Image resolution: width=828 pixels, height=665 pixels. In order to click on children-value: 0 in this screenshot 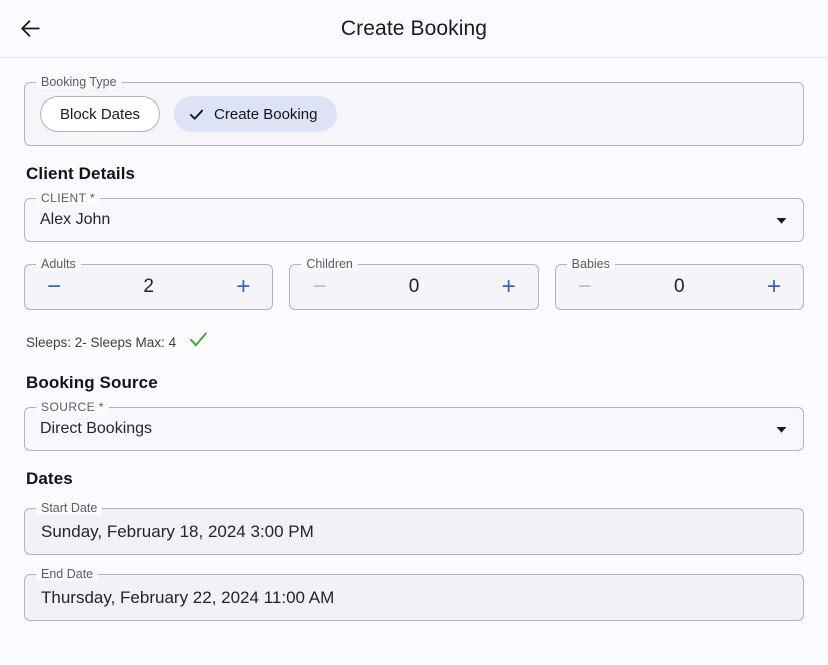, I will do `click(414, 286)`.